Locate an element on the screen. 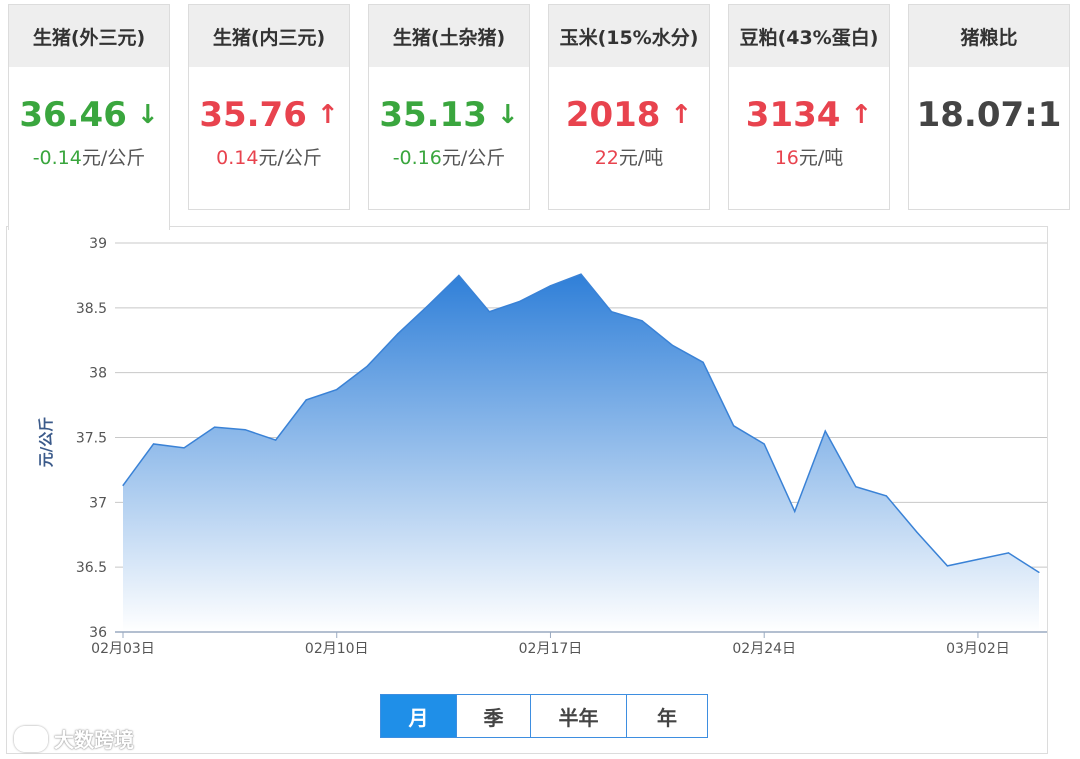  card-change-value: -0.14 is located at coordinates (57, 158).